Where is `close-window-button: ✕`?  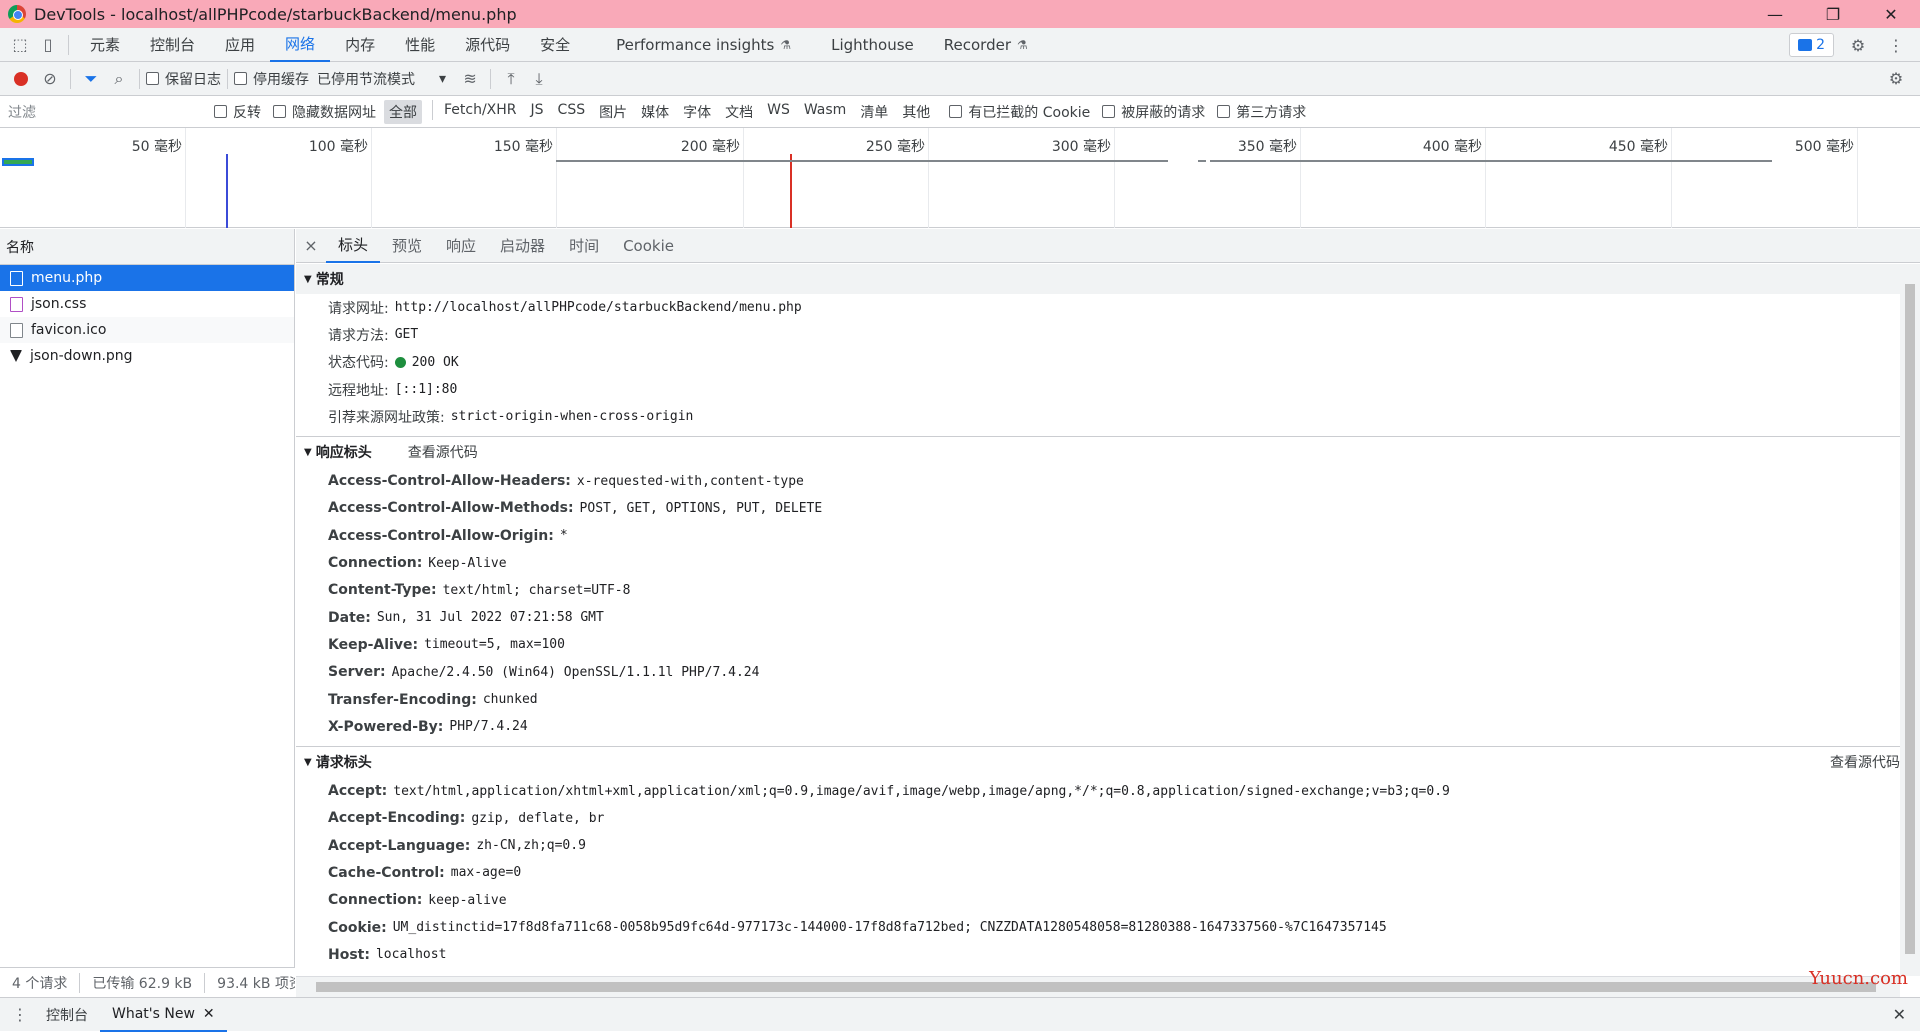 close-window-button: ✕ is located at coordinates (1891, 14).